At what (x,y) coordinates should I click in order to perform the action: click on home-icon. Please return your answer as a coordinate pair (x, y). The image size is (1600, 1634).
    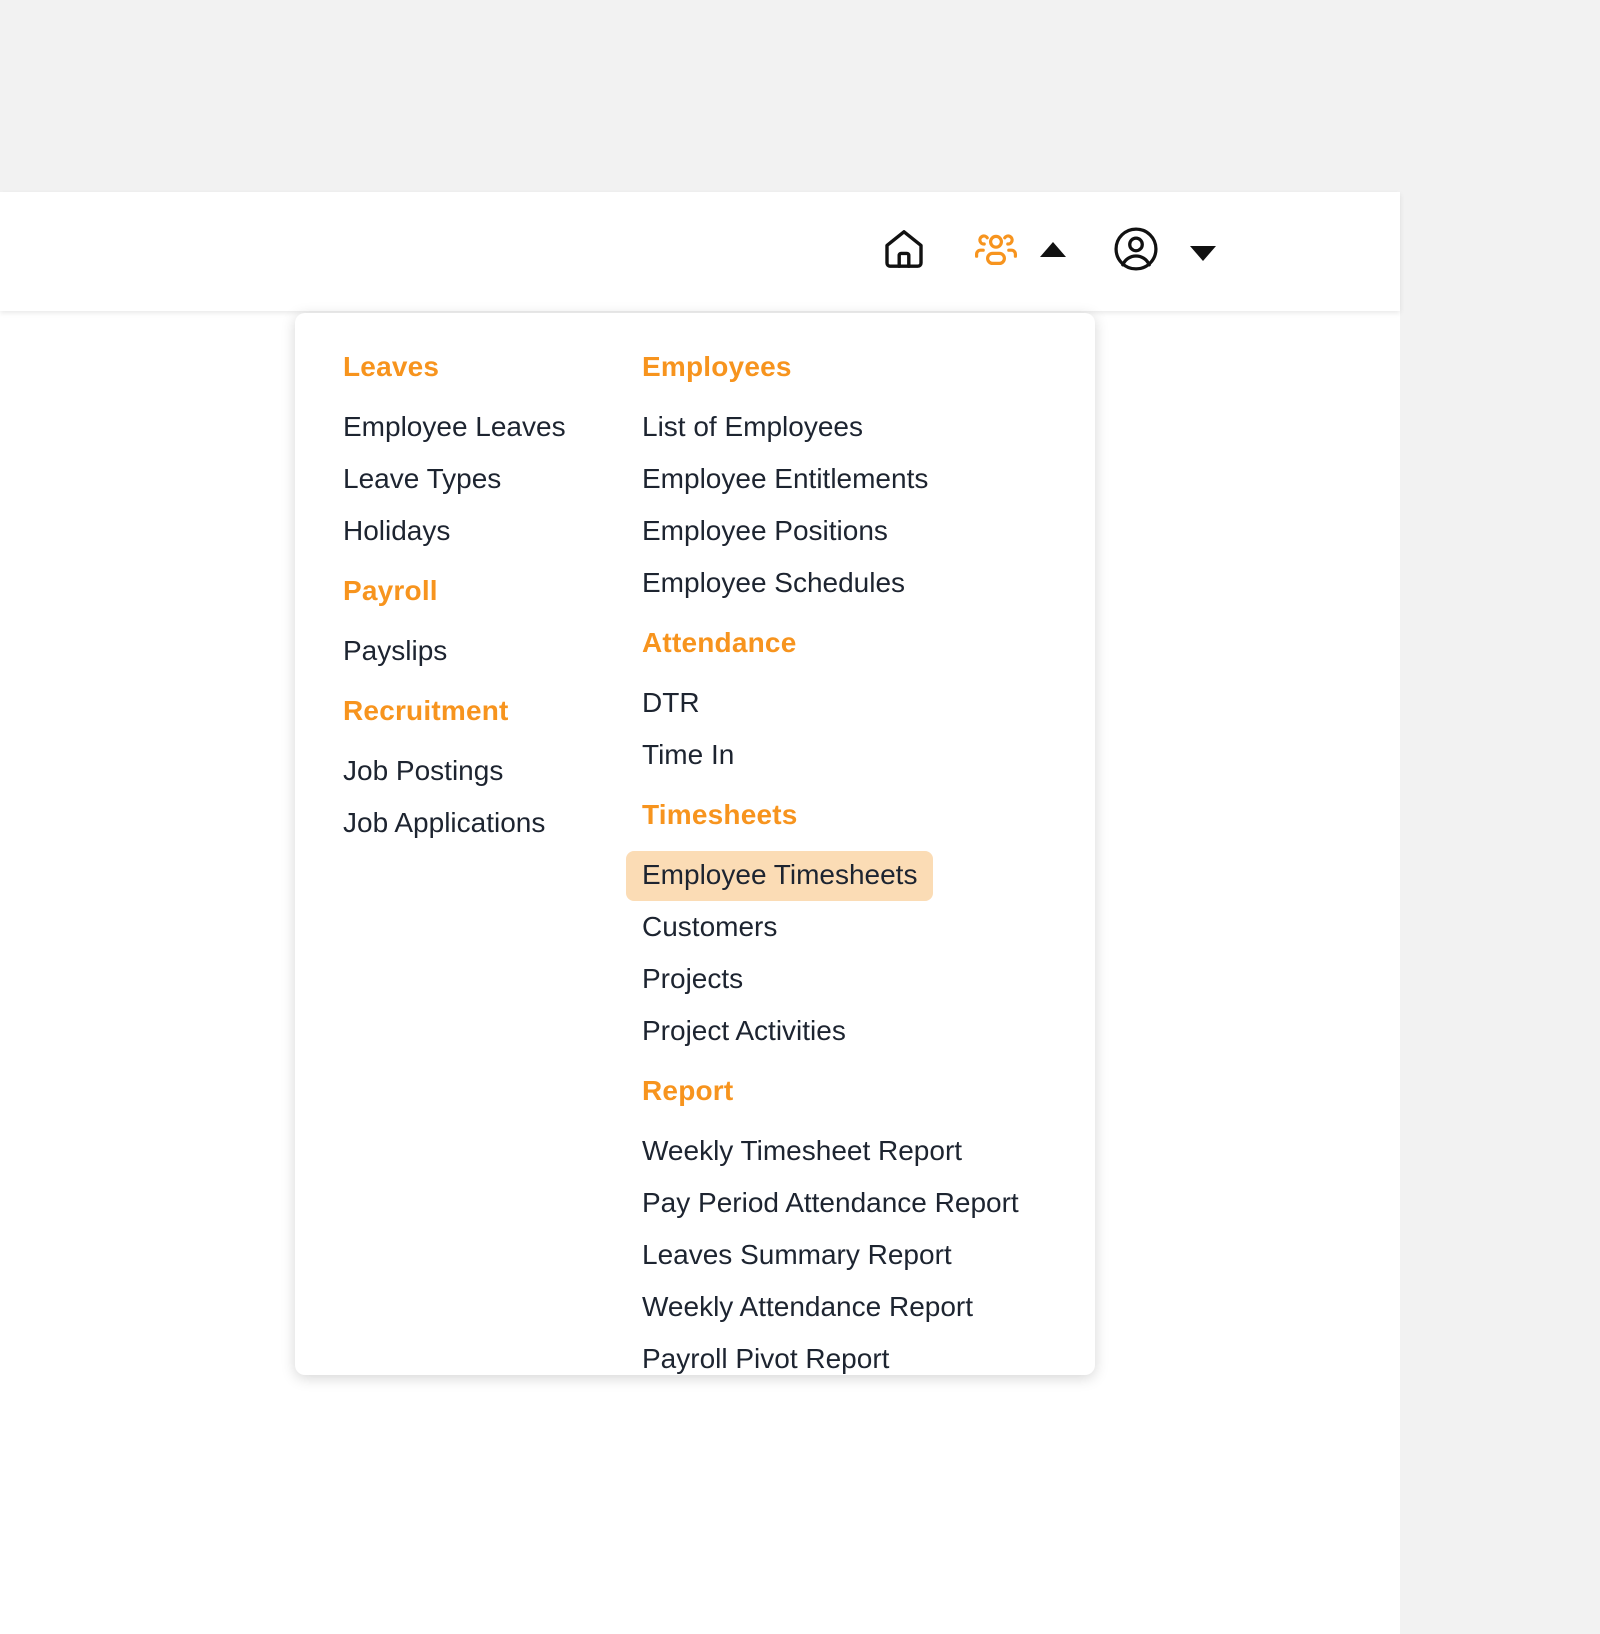
    Looking at the image, I should click on (904, 251).